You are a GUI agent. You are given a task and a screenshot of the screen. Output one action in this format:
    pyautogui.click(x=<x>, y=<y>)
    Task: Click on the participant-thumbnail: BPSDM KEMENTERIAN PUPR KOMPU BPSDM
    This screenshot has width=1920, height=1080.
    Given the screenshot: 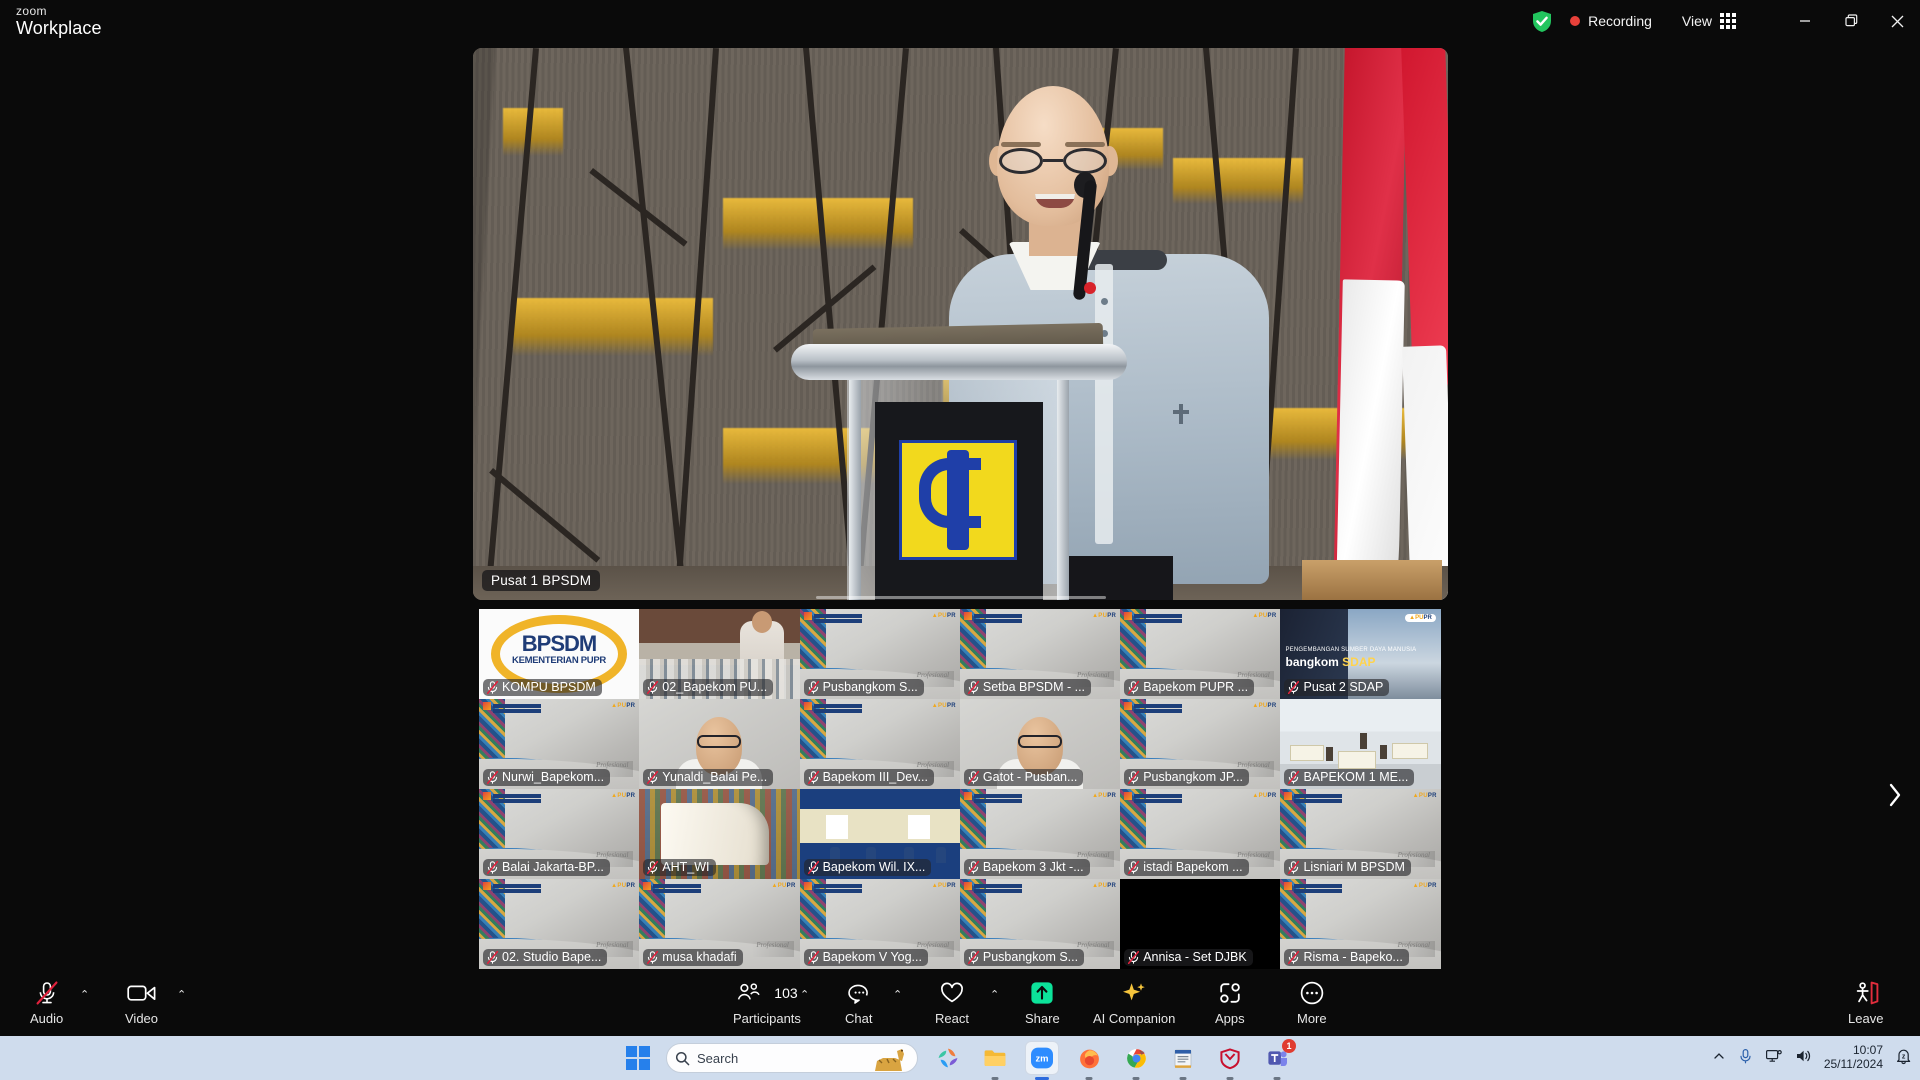 What is the action you would take?
    pyautogui.click(x=559, y=654)
    